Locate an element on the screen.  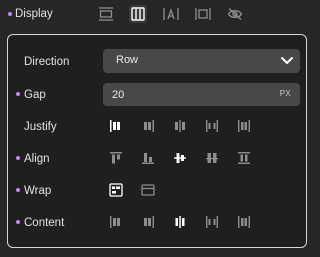
align-center-icon is located at coordinates (180, 158).